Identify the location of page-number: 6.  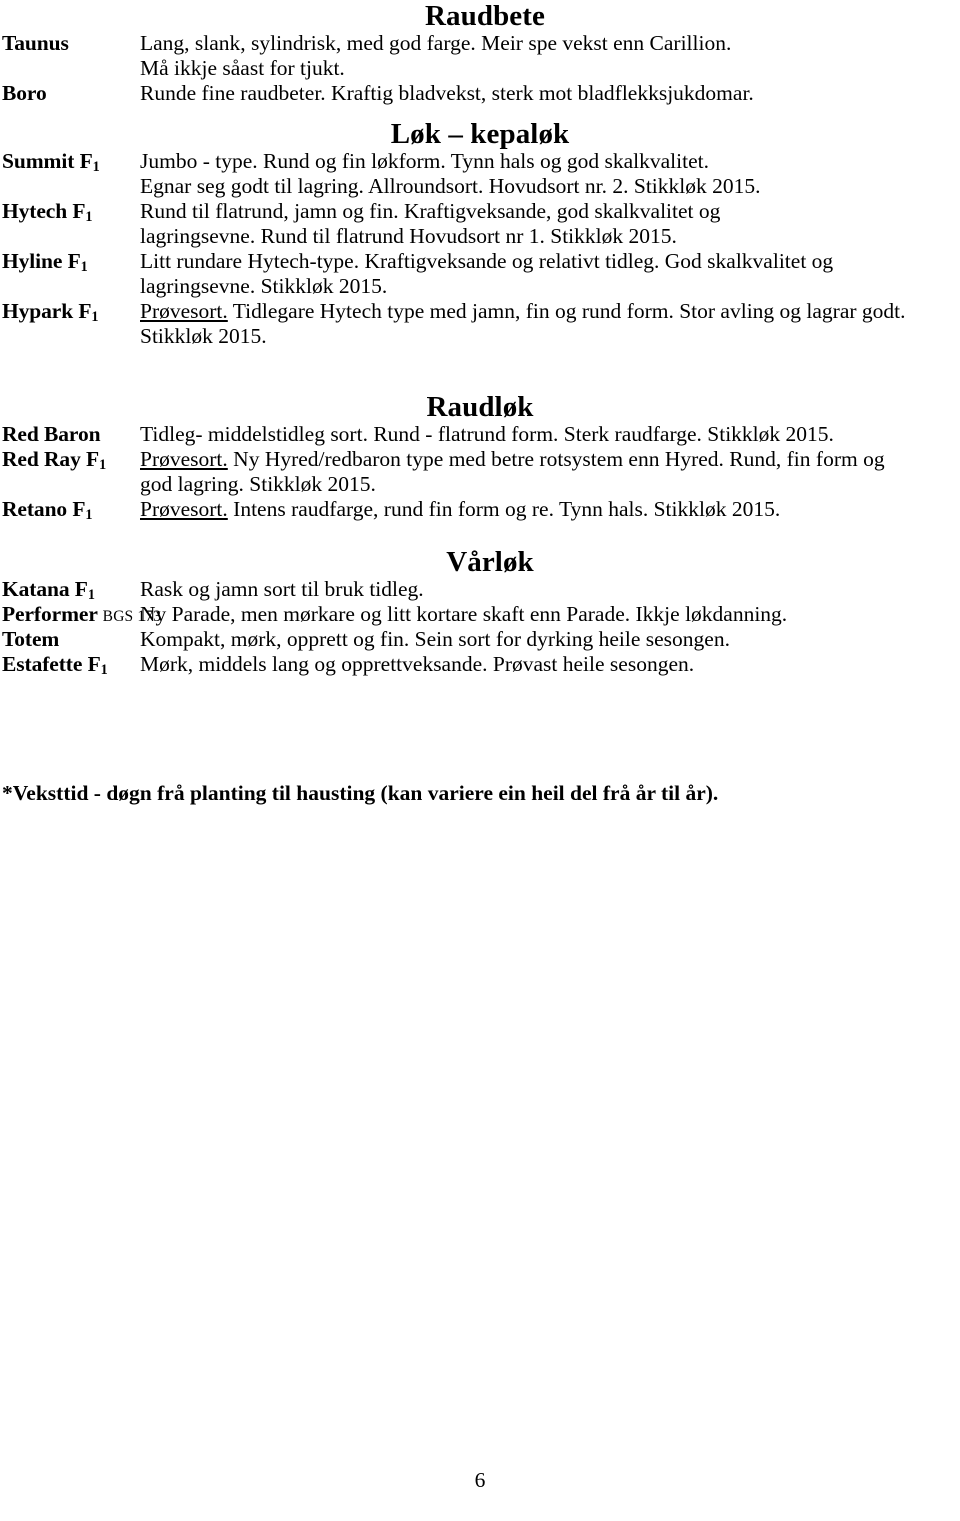
(480, 1480).